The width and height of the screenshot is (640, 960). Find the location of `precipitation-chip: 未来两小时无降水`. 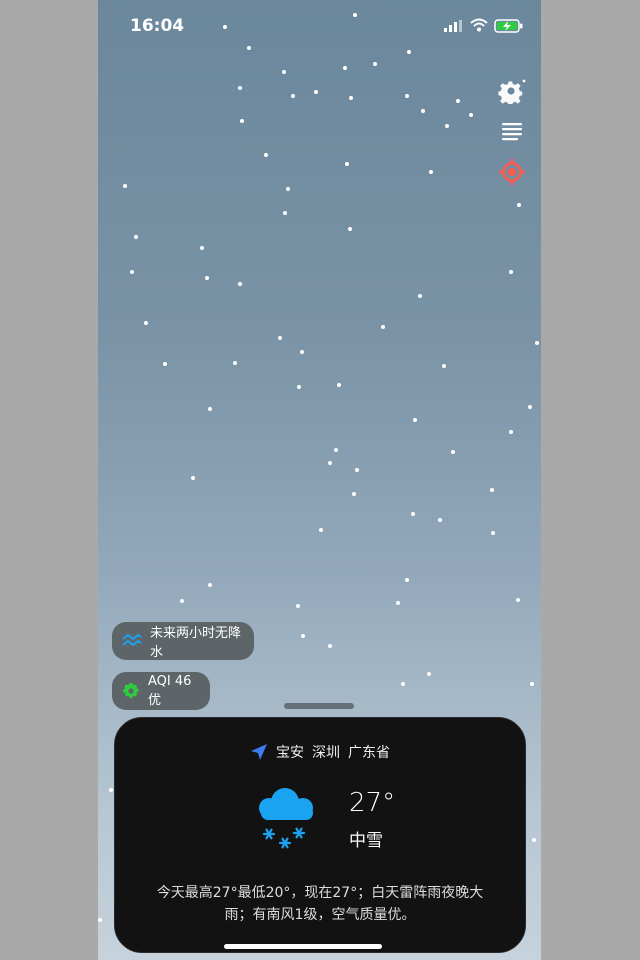

precipitation-chip: 未来两小时无降水 is located at coordinates (183, 641).